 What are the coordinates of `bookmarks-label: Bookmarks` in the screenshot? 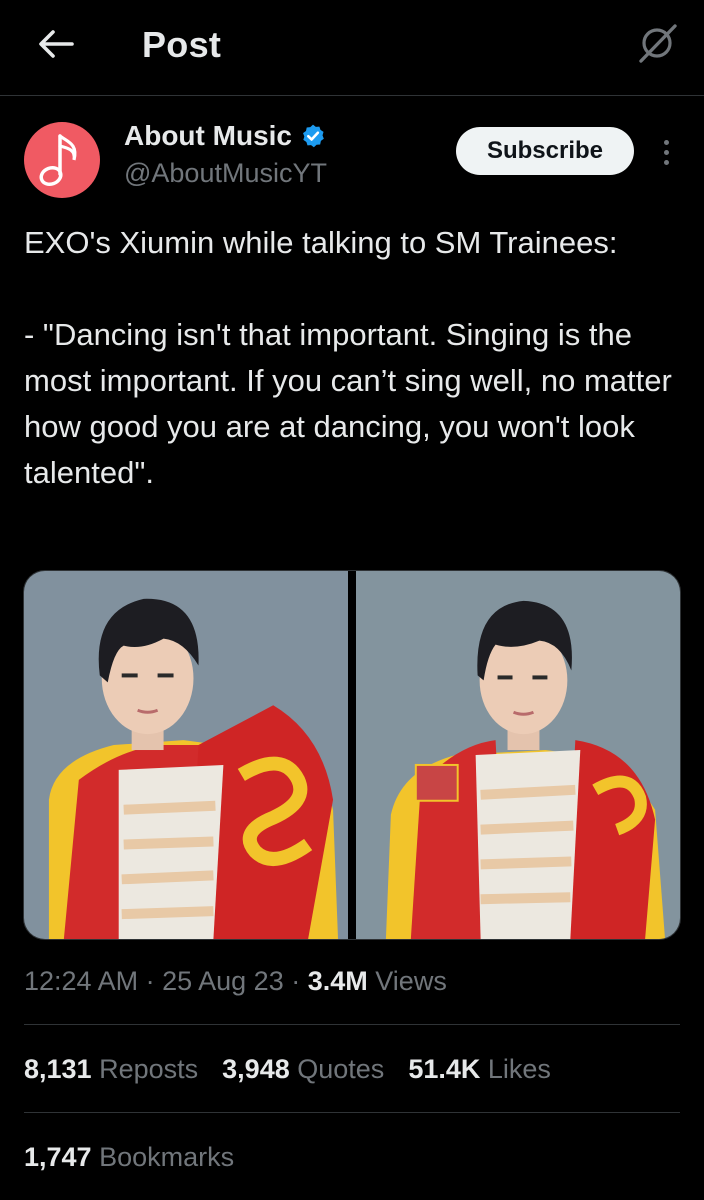 It's located at (167, 1157).